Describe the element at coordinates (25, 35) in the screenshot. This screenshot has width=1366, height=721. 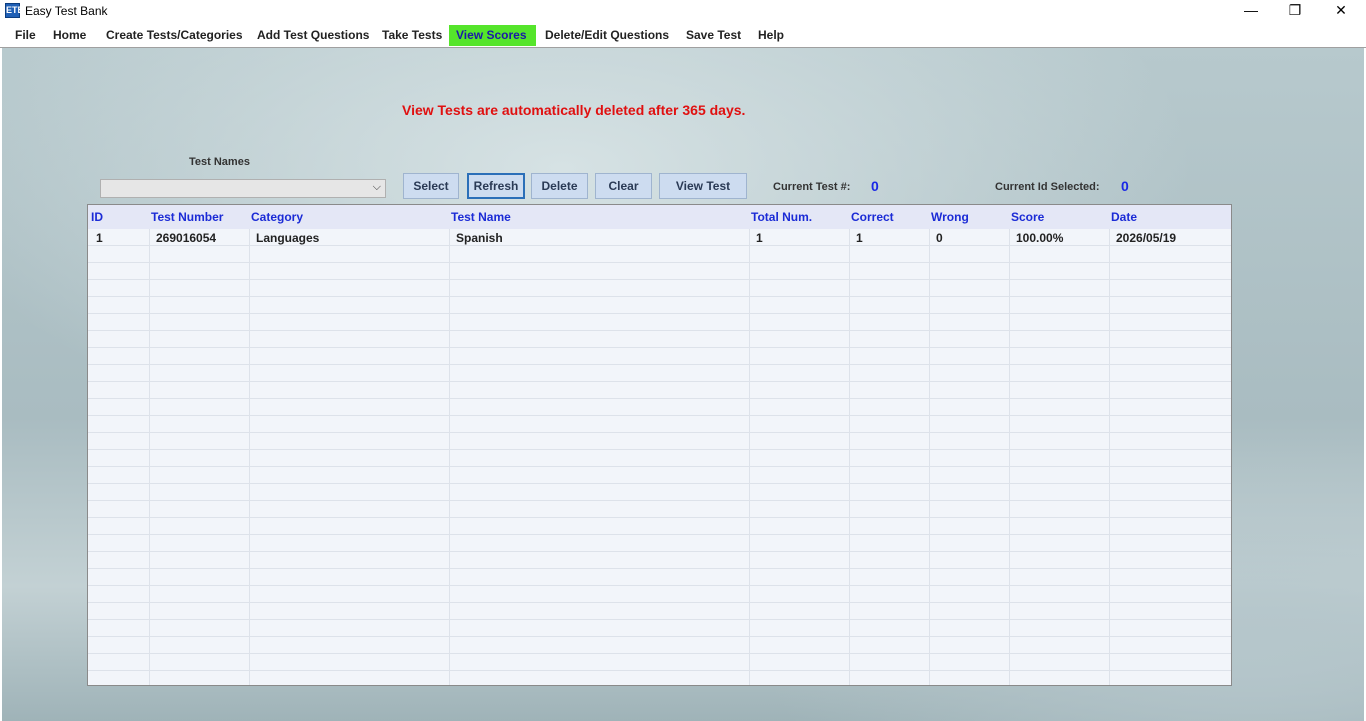
I see `menu-file: File` at that location.